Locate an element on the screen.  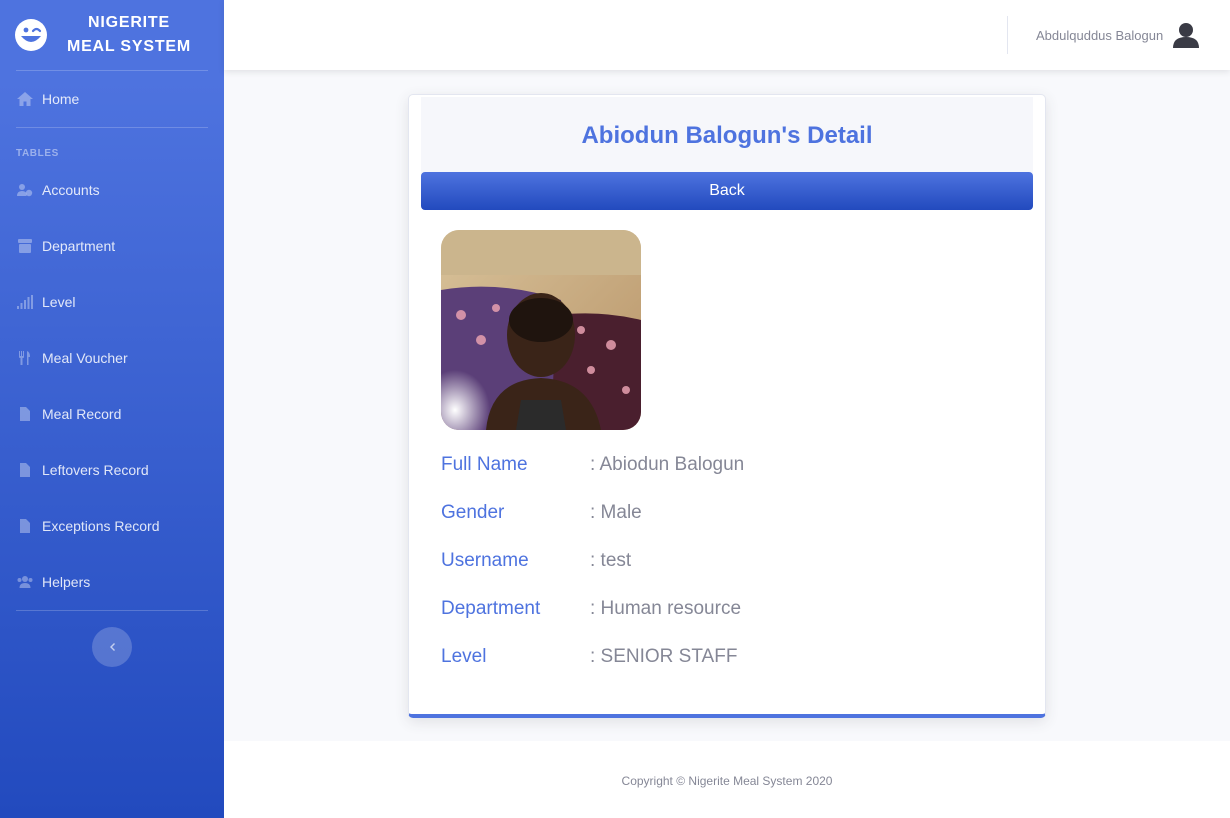
sidebar-item-exceptions-record: Exceptions Record is located at coordinates (112, 526).